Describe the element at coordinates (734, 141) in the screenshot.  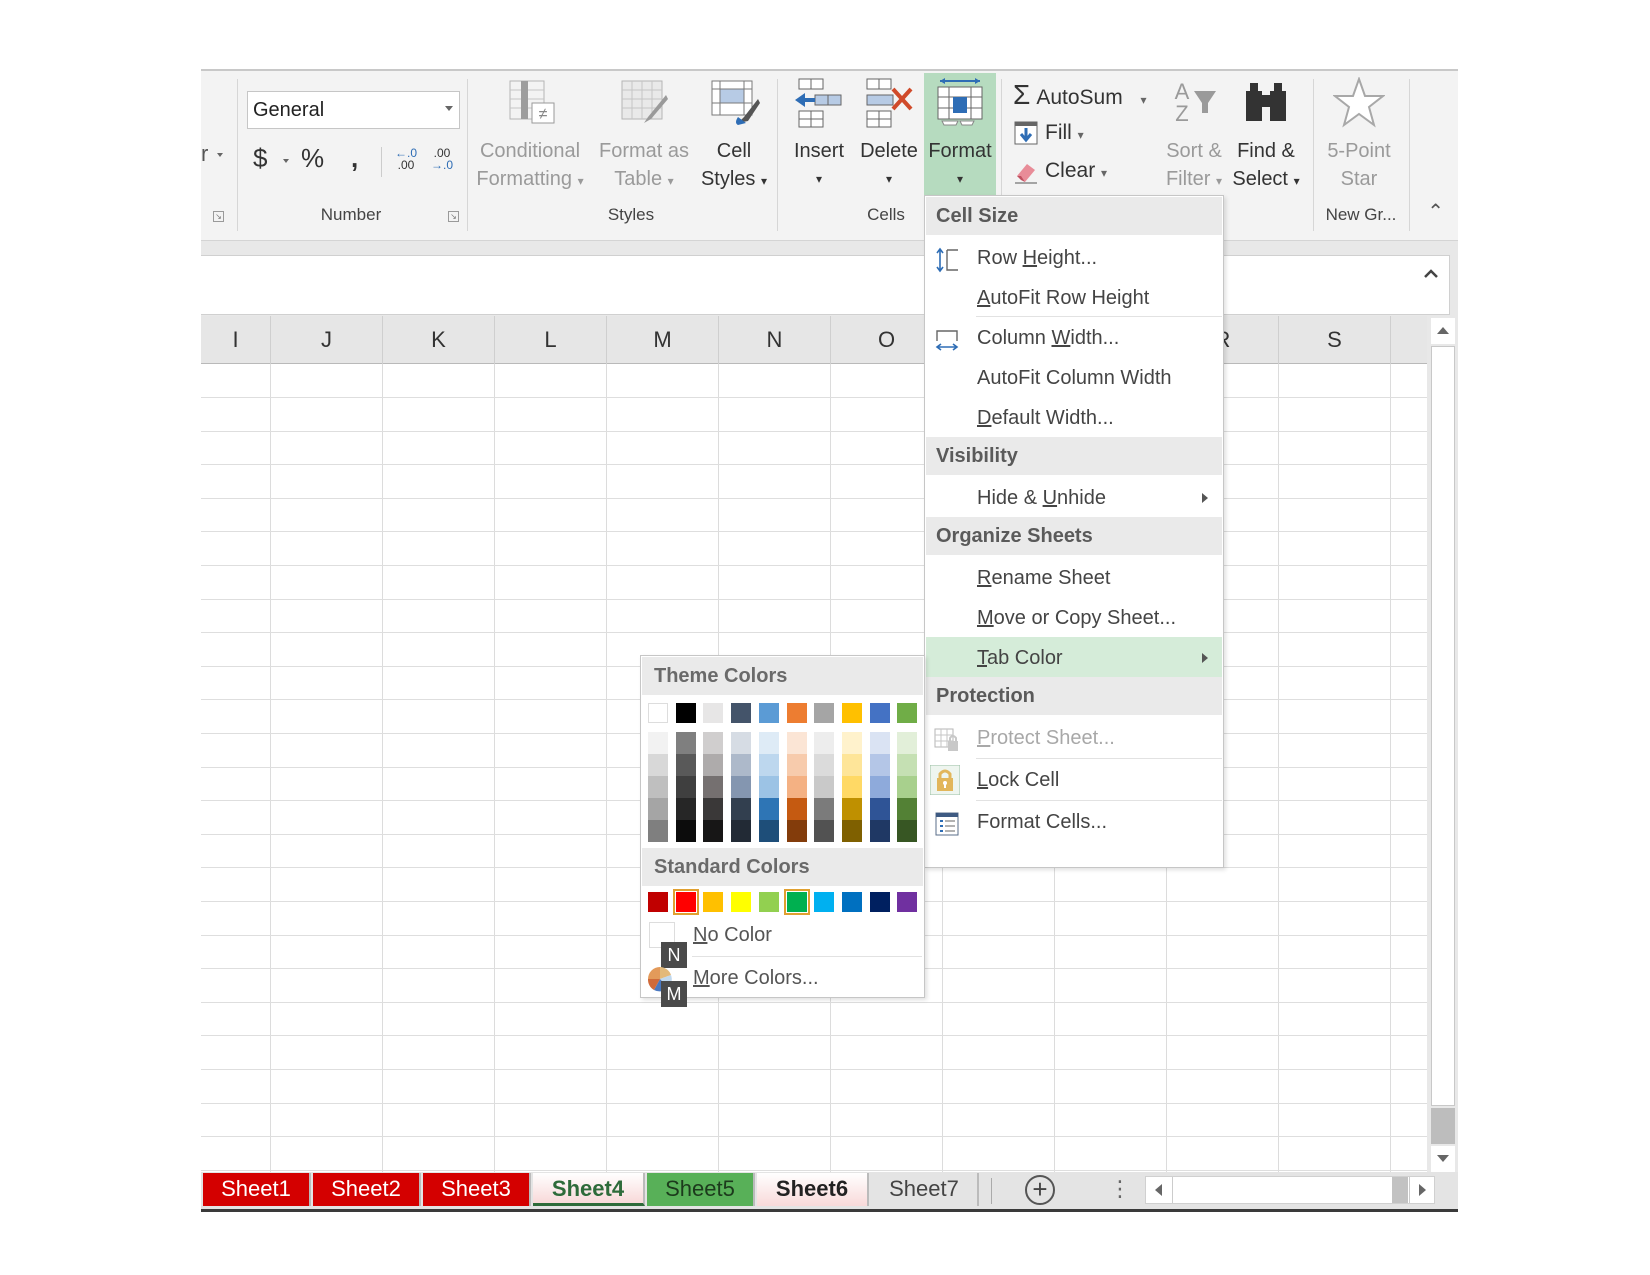
I see `cell-styles-button: Cell Styles ▾` at that location.